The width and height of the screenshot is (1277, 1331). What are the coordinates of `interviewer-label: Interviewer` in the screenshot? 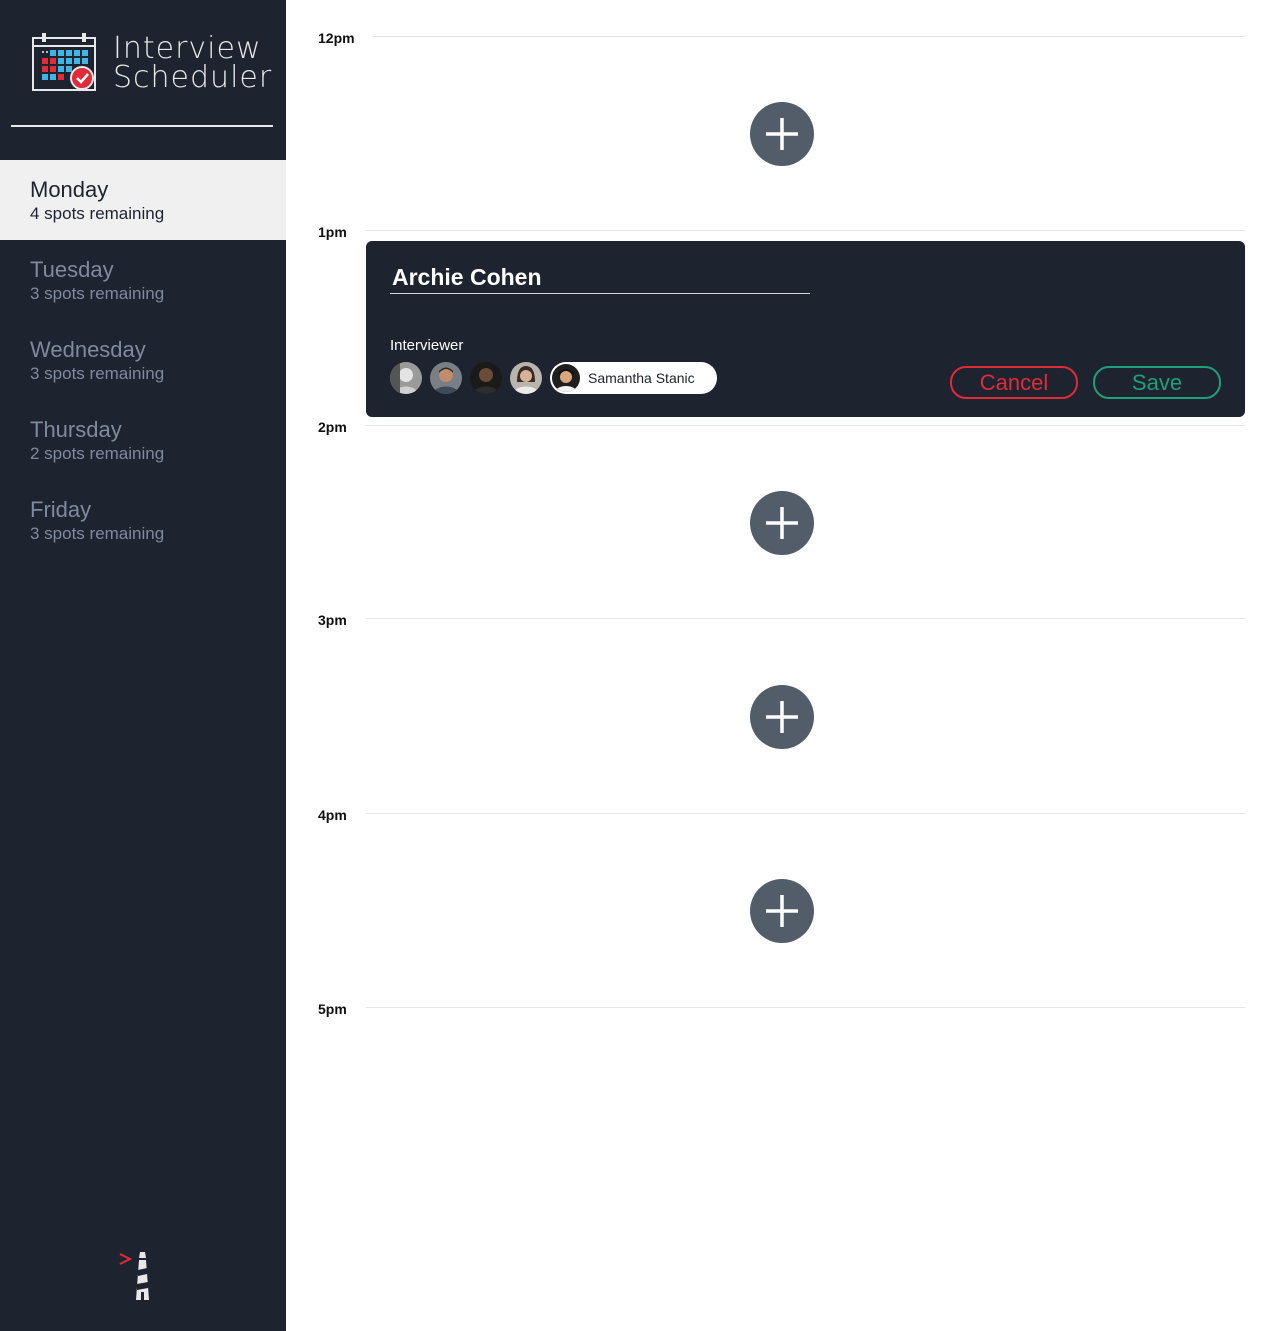 It's located at (427, 345).